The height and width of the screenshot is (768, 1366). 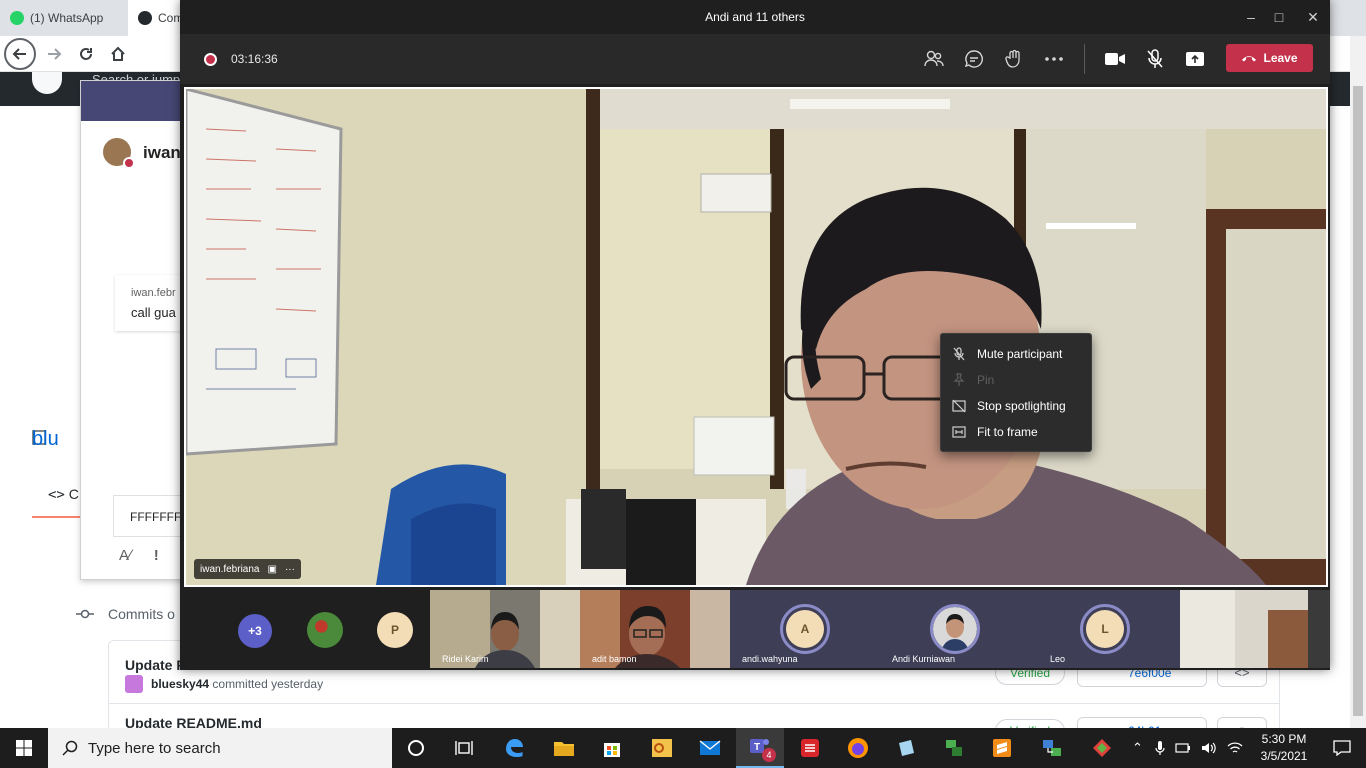 What do you see at coordinates (1195, 59) in the screenshot?
I see `share-screen-icon` at bounding box center [1195, 59].